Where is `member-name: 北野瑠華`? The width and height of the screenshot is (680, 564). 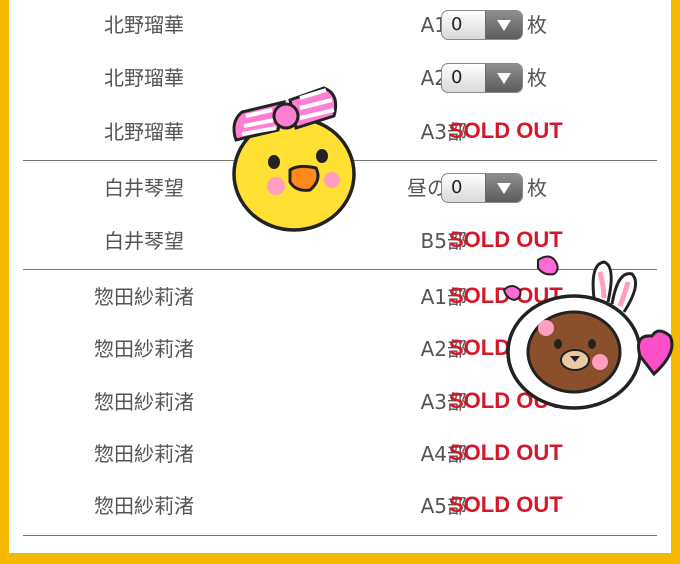
member-name: 北野瑠華 is located at coordinates (144, 25).